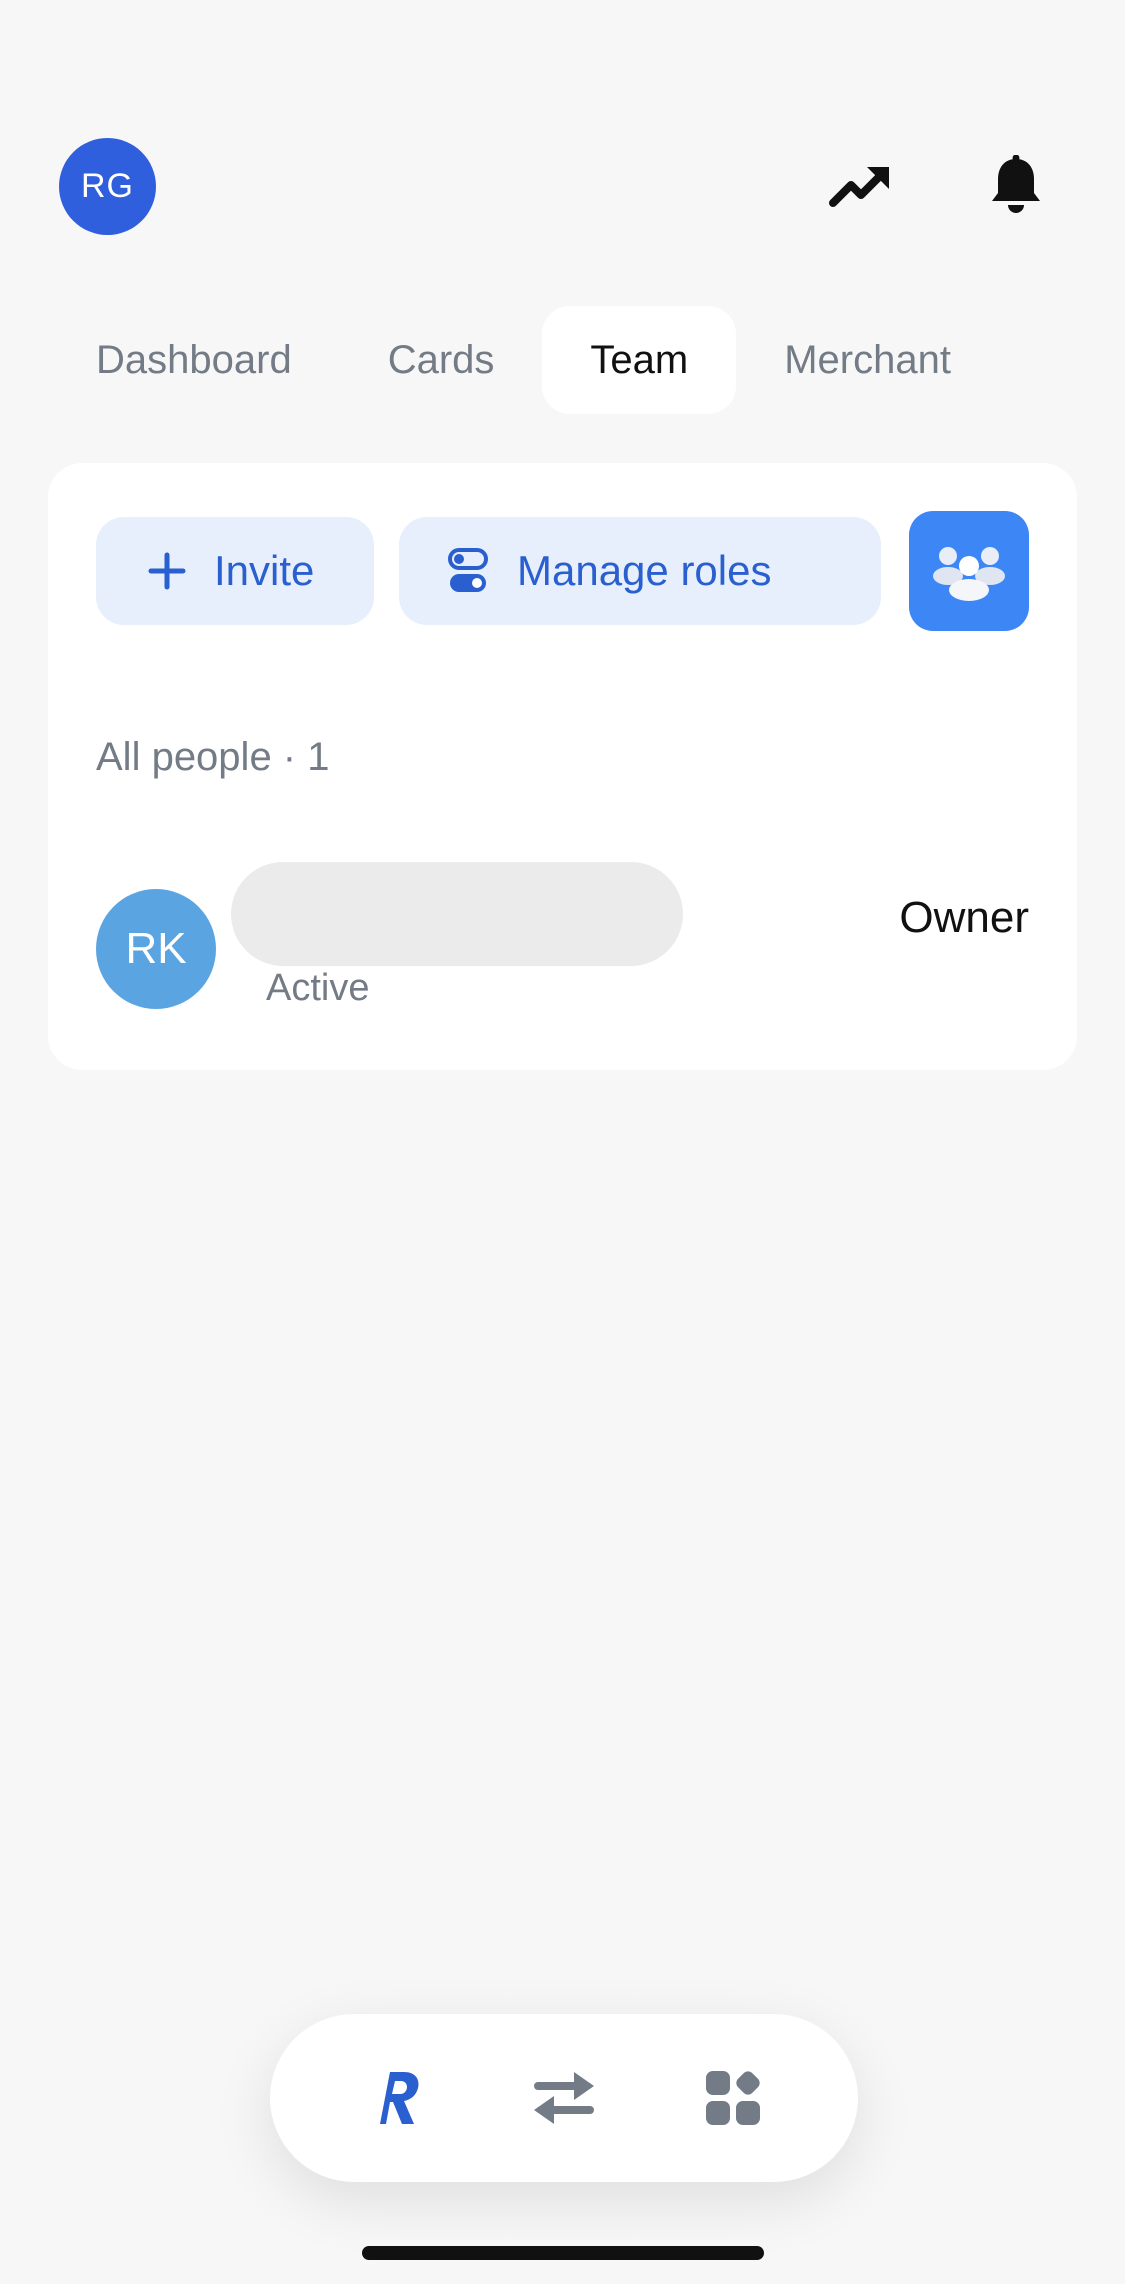 This screenshot has width=1125, height=2284. I want to click on nav-home-button, so click(395, 2098).